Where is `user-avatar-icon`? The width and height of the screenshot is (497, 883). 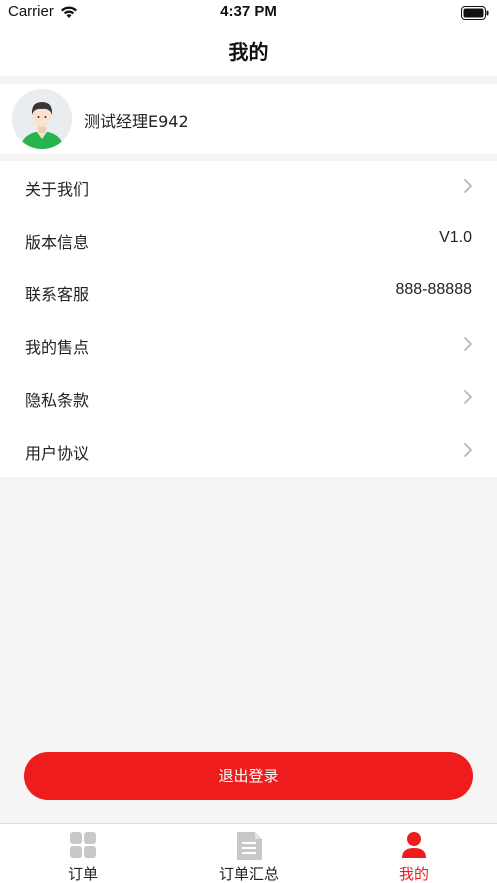 user-avatar-icon is located at coordinates (42, 119).